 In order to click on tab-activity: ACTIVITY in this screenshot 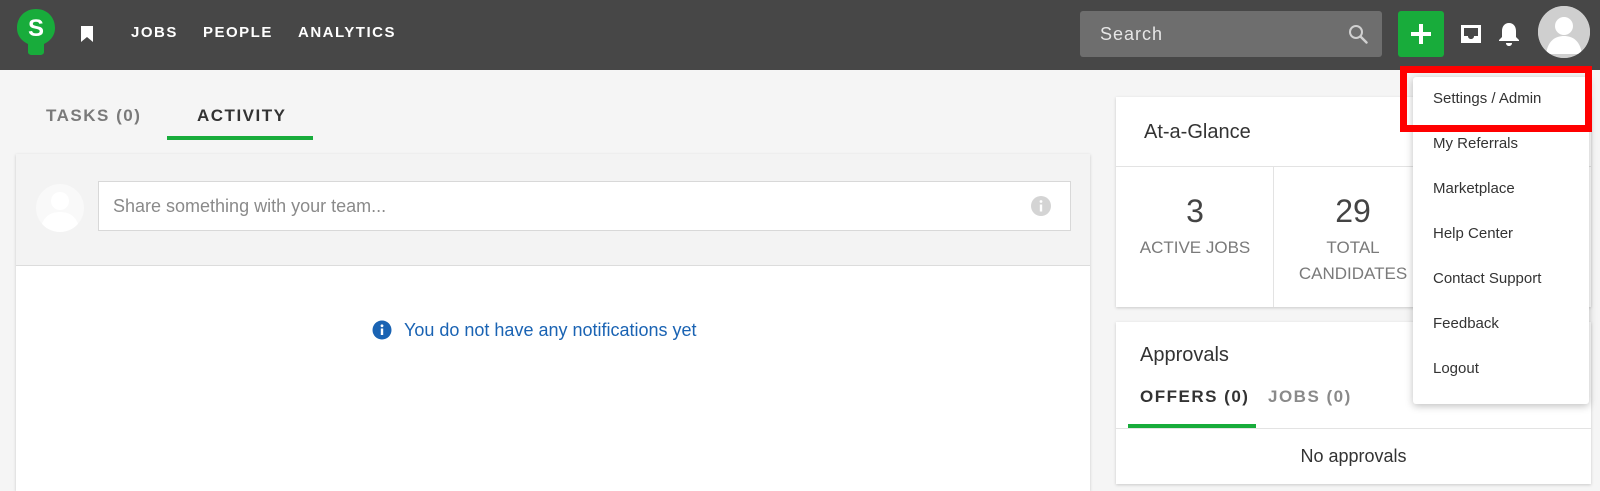, I will do `click(241, 116)`.